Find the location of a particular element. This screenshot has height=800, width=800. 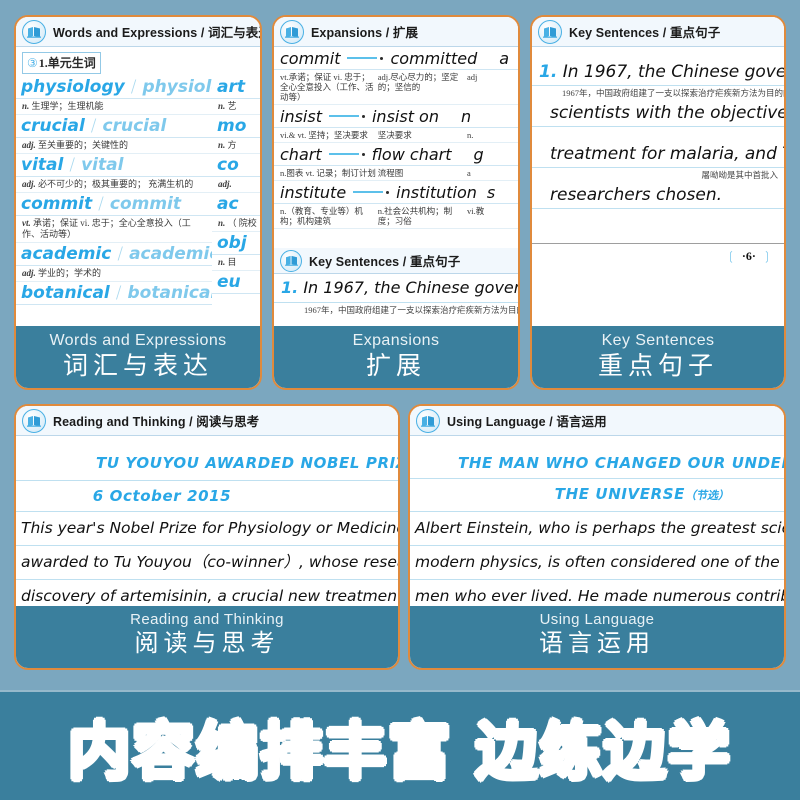

expansion-word-extra: n is located at coordinates (466, 116).